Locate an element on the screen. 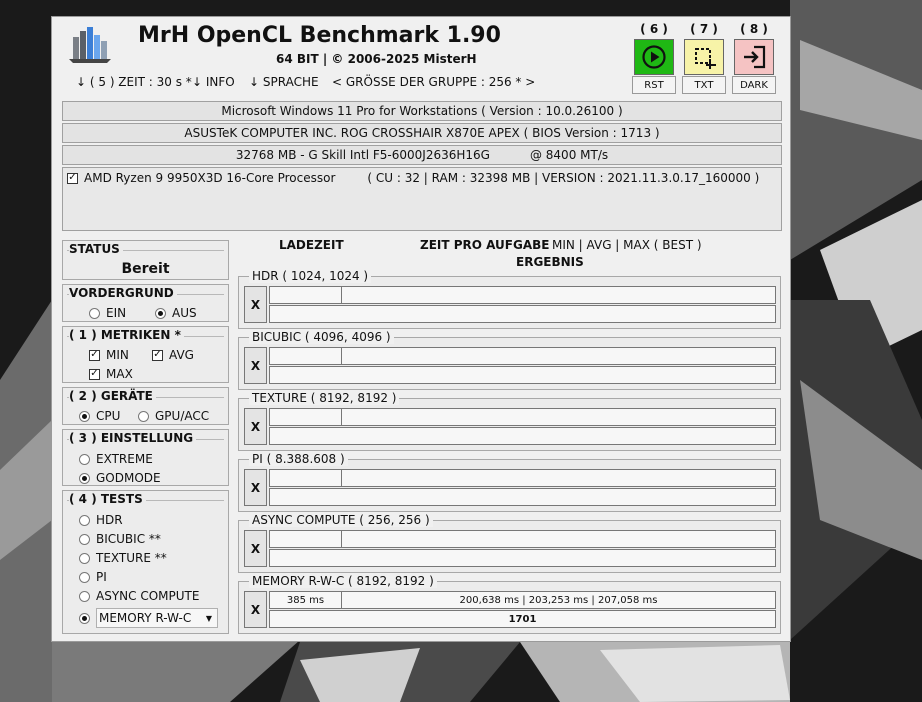 This screenshot has width=922, height=702. metric-min: ✓ MIN is located at coordinates (109, 355).